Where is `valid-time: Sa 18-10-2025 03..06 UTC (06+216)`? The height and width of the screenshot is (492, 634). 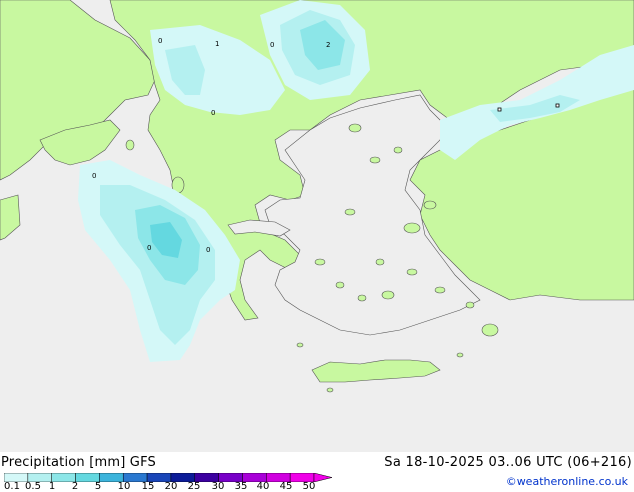 valid-time: Sa 18-10-2025 03..06 UTC (06+216) is located at coordinates (508, 462).